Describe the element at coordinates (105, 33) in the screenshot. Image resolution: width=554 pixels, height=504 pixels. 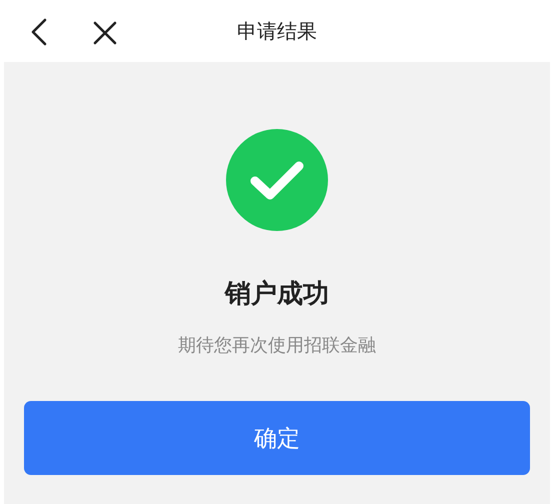
I see `close-icon` at that location.